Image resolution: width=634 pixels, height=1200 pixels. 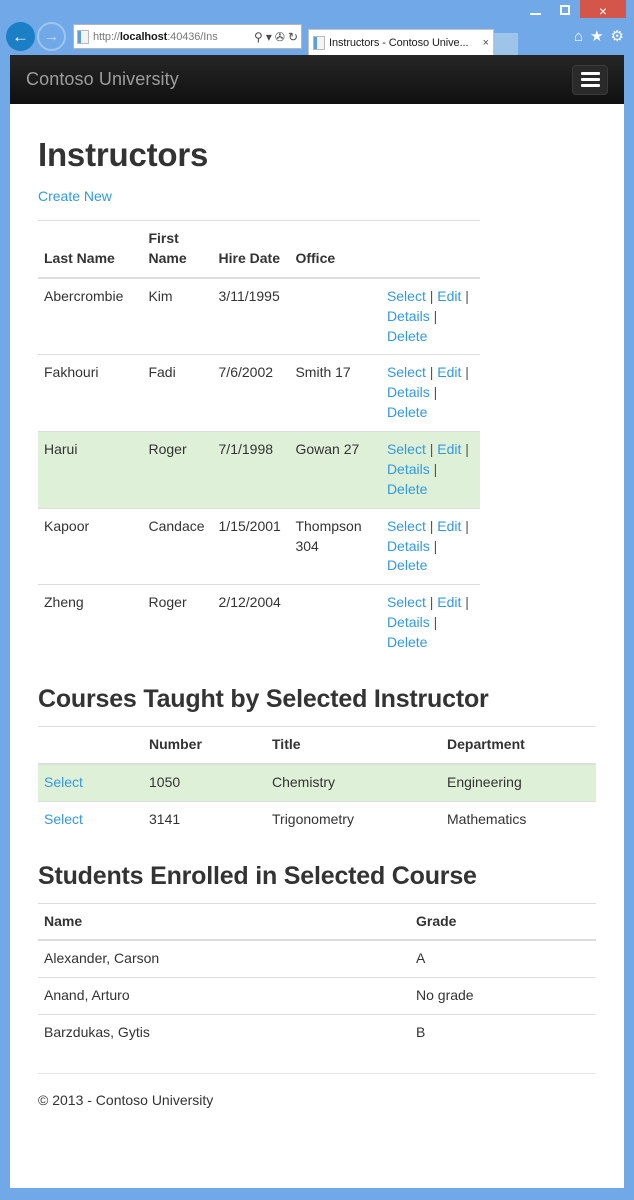 What do you see at coordinates (258, 37) in the screenshot?
I see `search-icon: ⚲` at bounding box center [258, 37].